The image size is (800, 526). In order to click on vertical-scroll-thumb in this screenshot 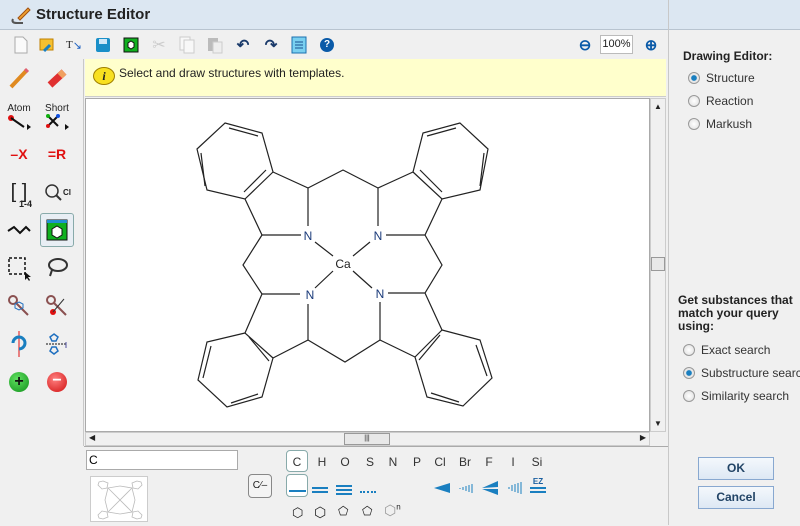, I will do `click(658, 264)`.